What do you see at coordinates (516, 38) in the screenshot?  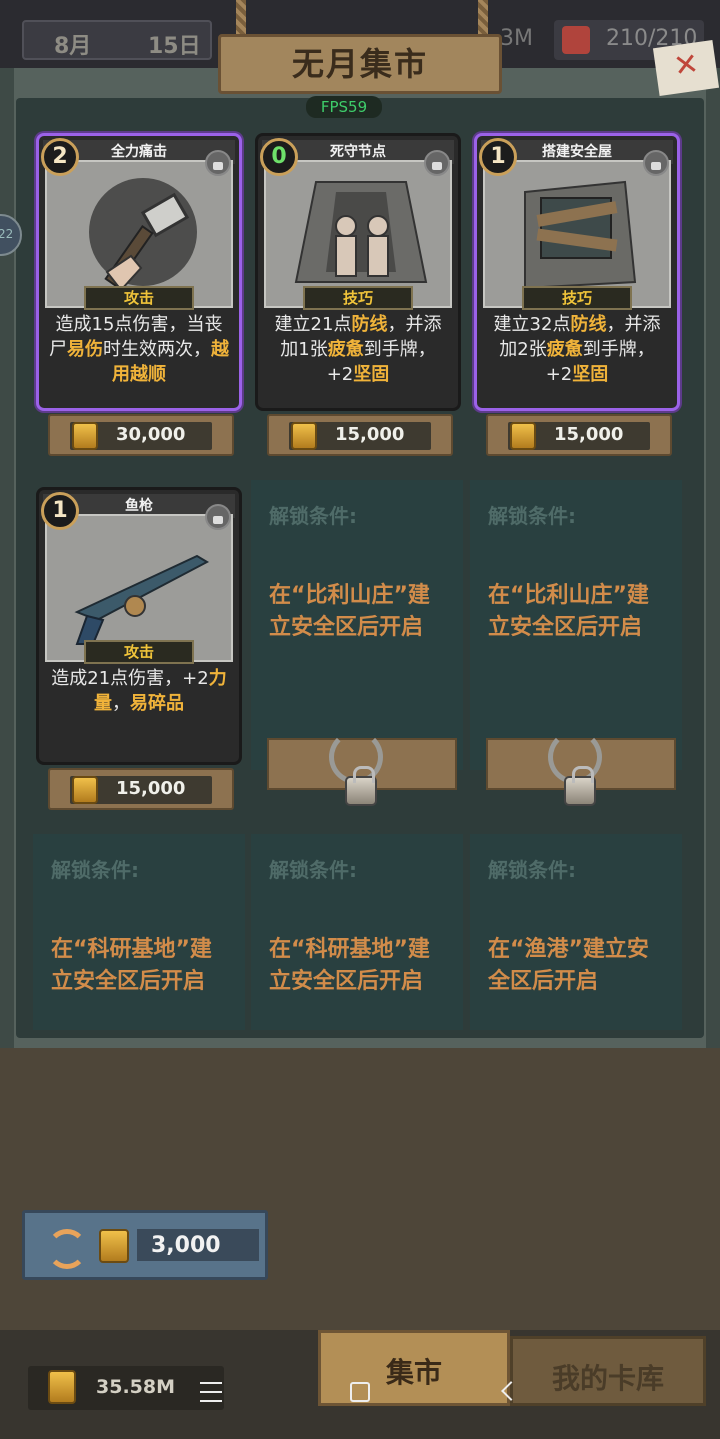 I see `resource-value: 3M` at bounding box center [516, 38].